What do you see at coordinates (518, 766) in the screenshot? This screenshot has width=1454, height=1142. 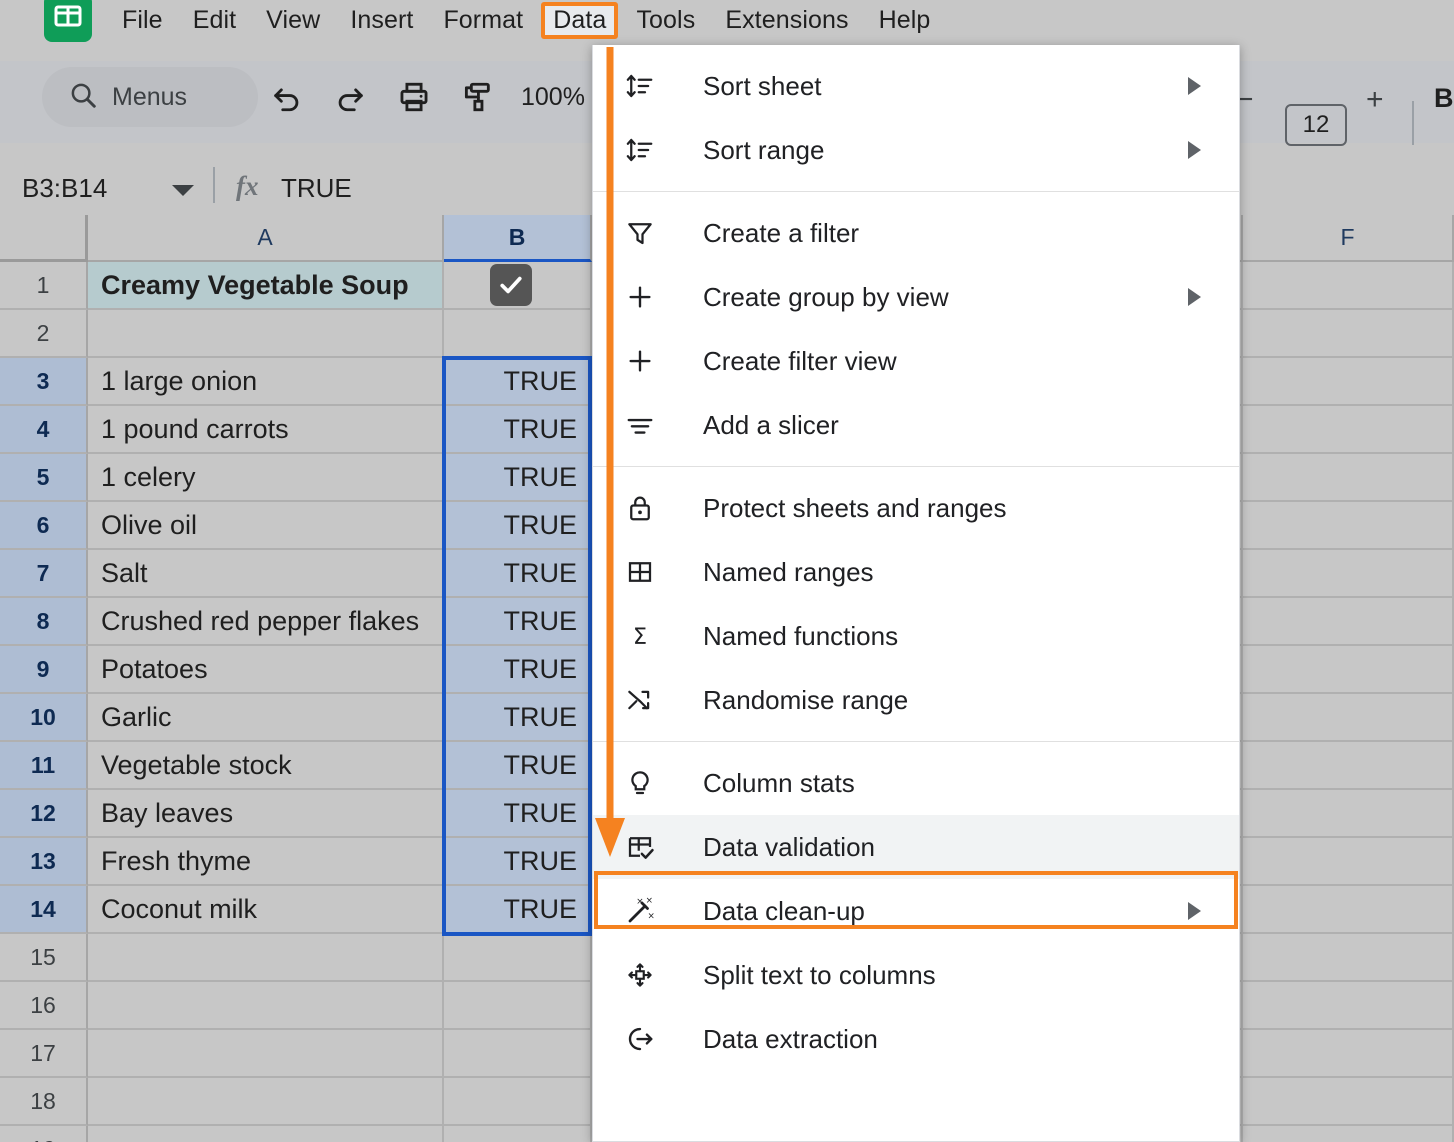 I see `cell-b11: TRUE` at bounding box center [518, 766].